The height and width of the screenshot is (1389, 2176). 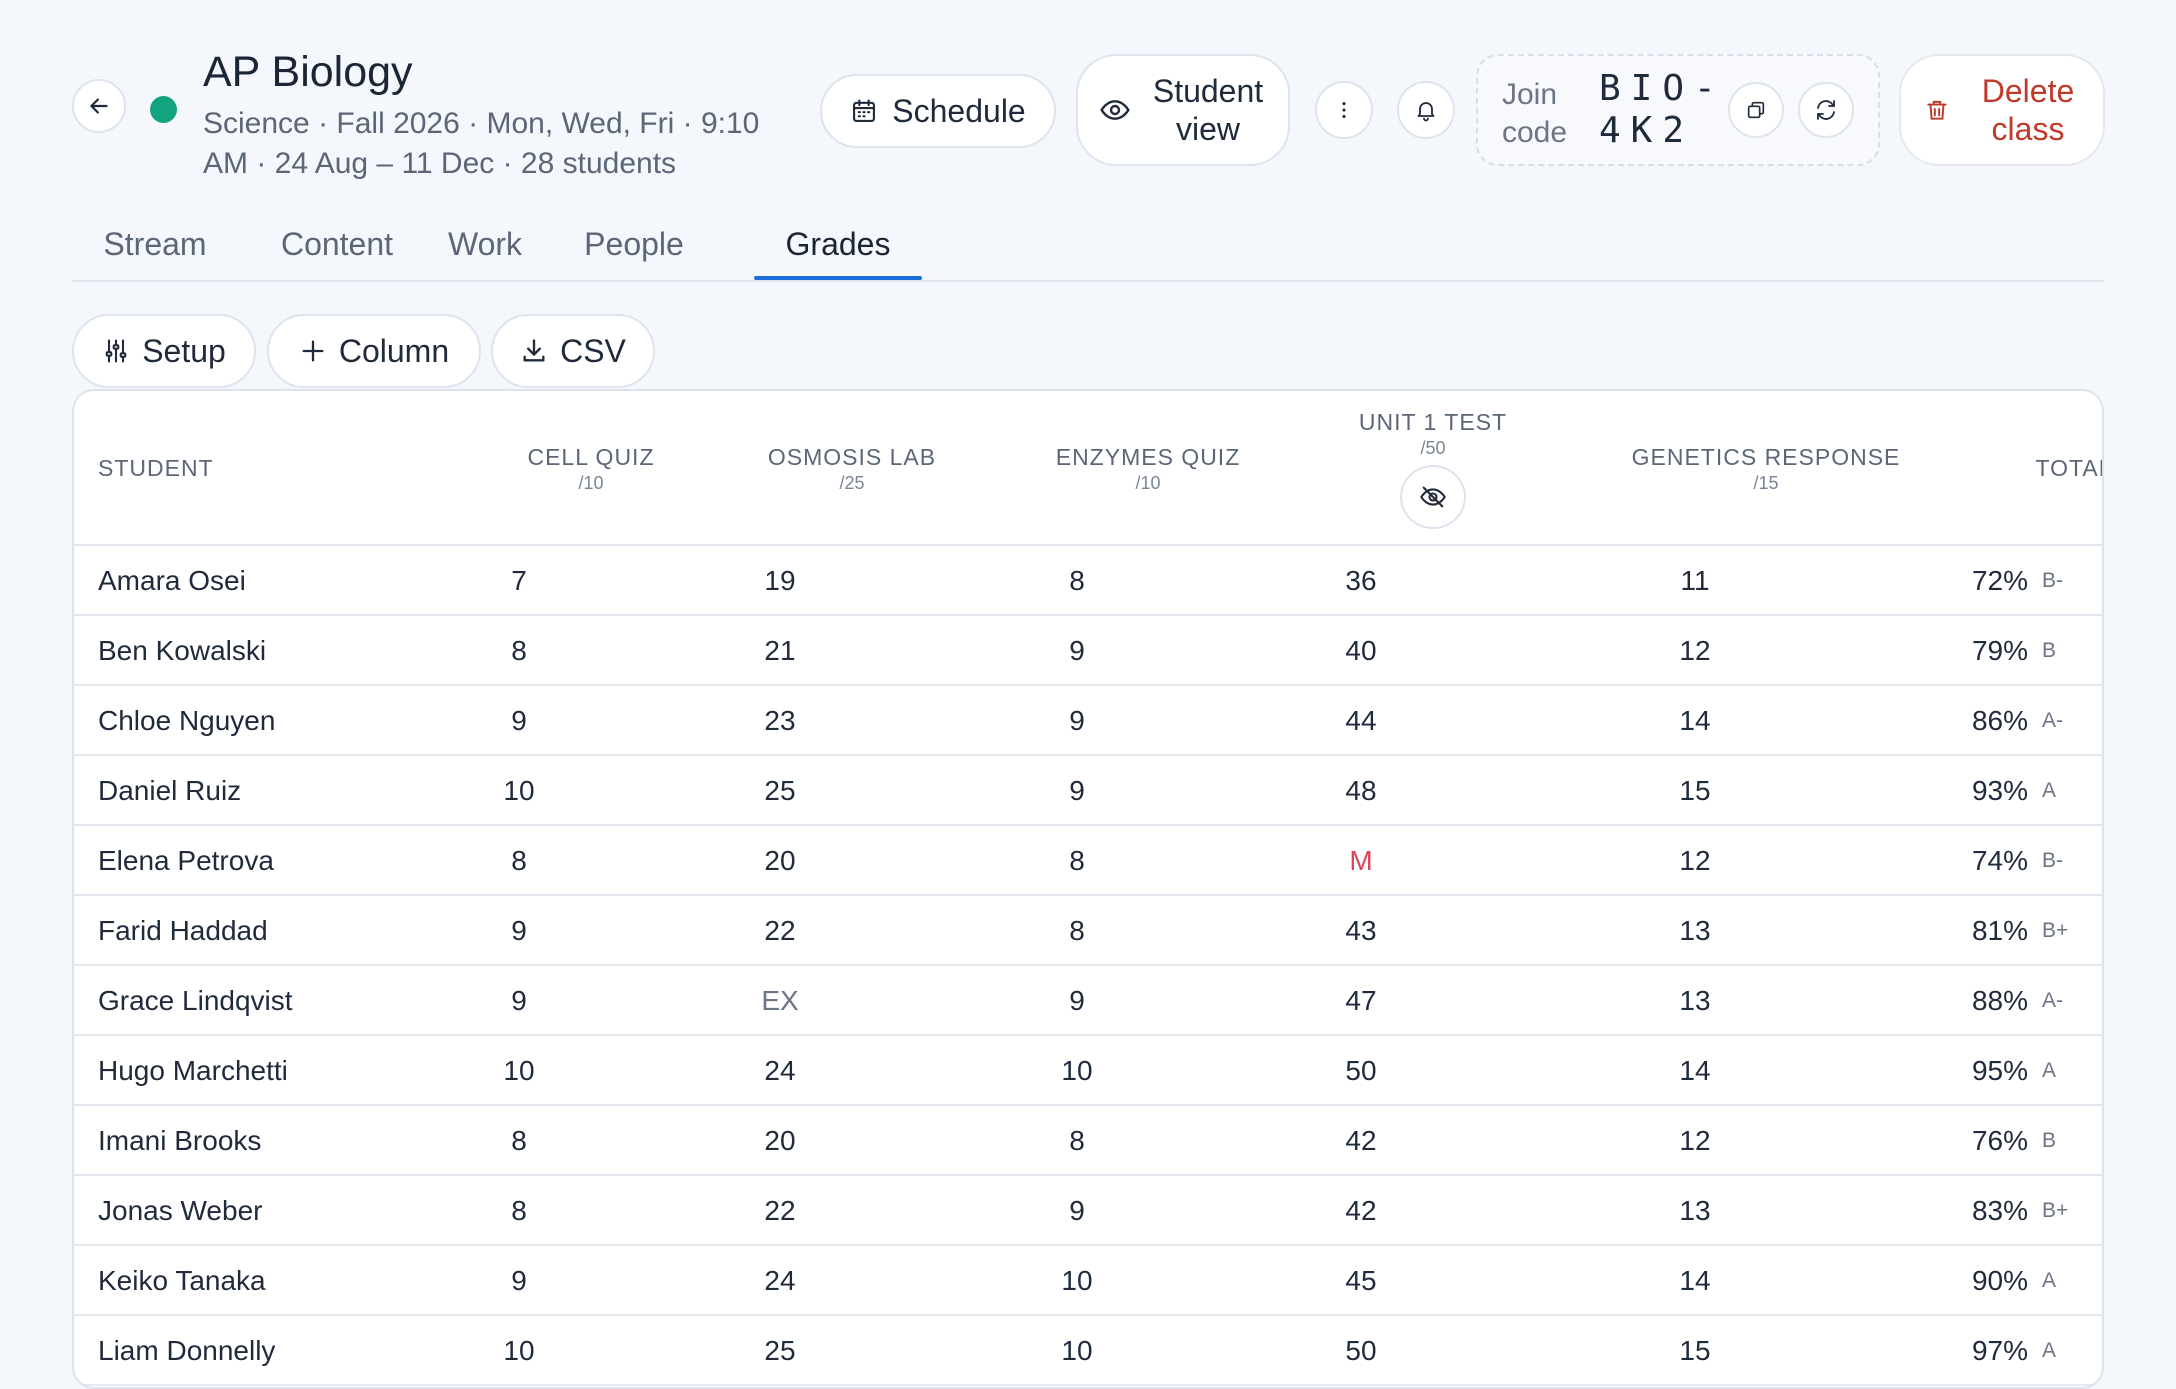 I want to click on assignment-header-osmosis-lab: Osmosis Lab /25, so click(x=852, y=468).